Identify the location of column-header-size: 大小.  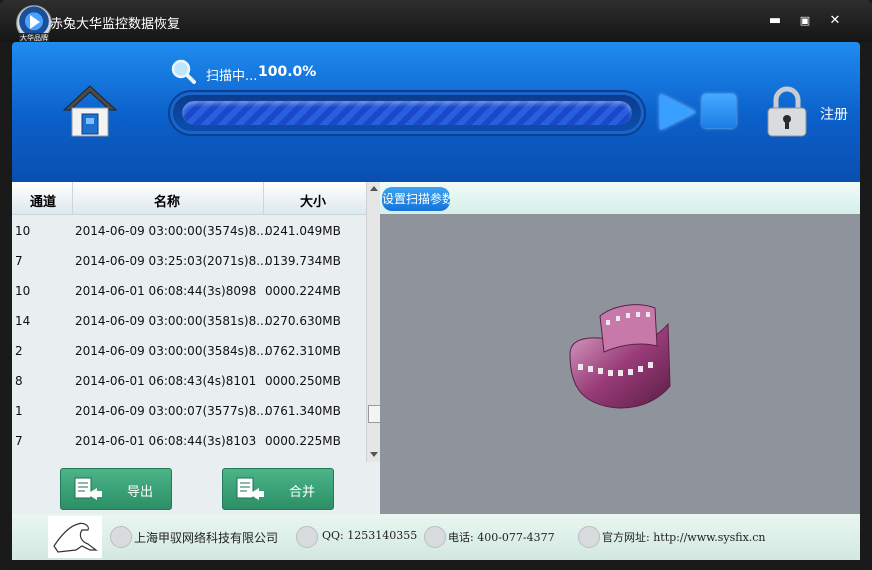
(313, 200).